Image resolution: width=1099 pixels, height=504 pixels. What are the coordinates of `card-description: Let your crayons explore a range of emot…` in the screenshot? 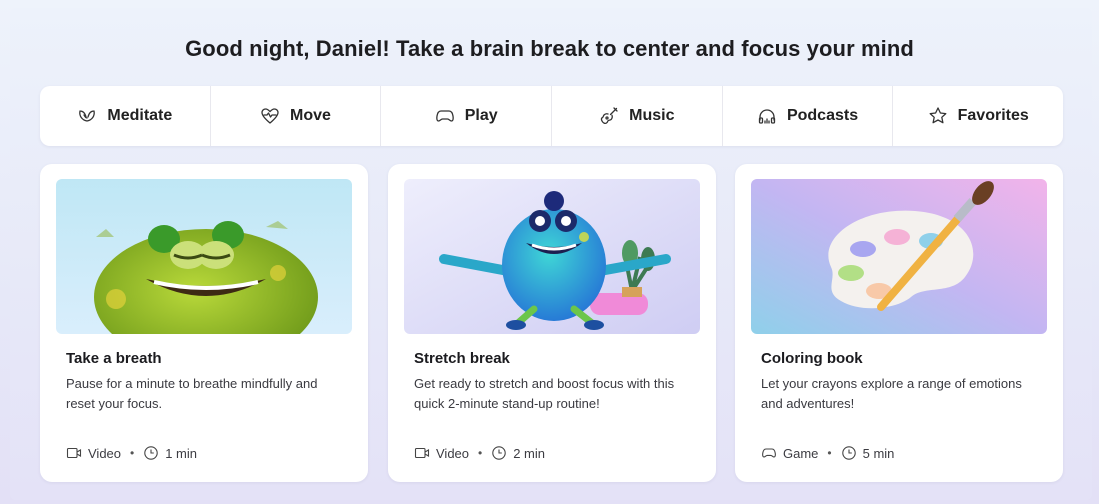 It's located at (891, 393).